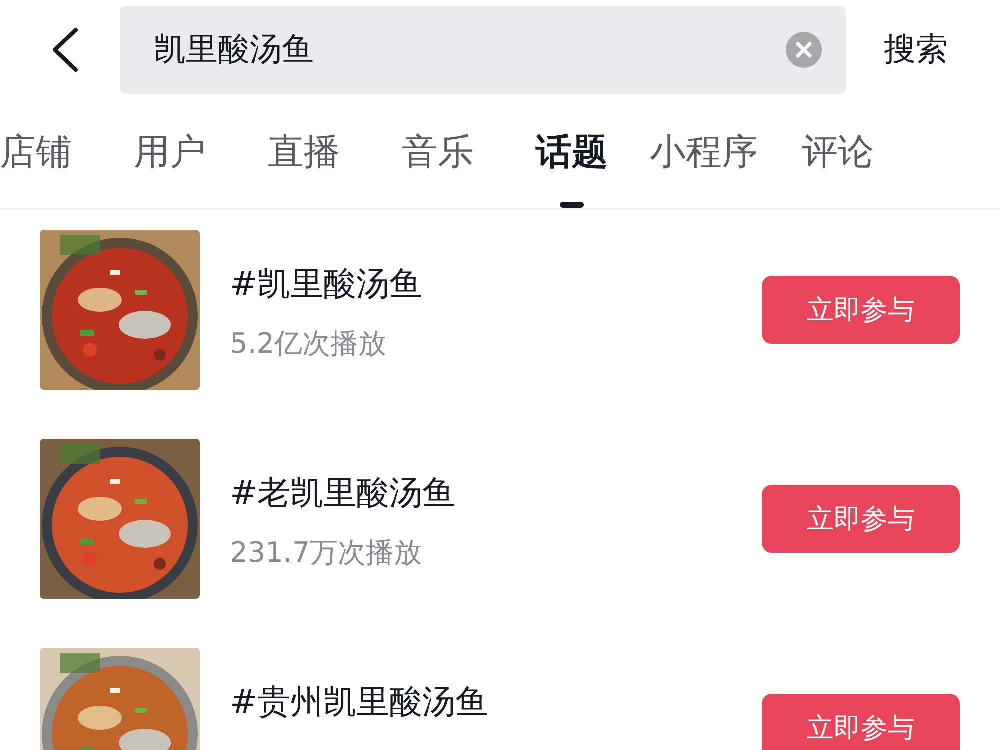 The image size is (1000, 750). What do you see at coordinates (572, 152) in the screenshot?
I see `tab: 话题` at bounding box center [572, 152].